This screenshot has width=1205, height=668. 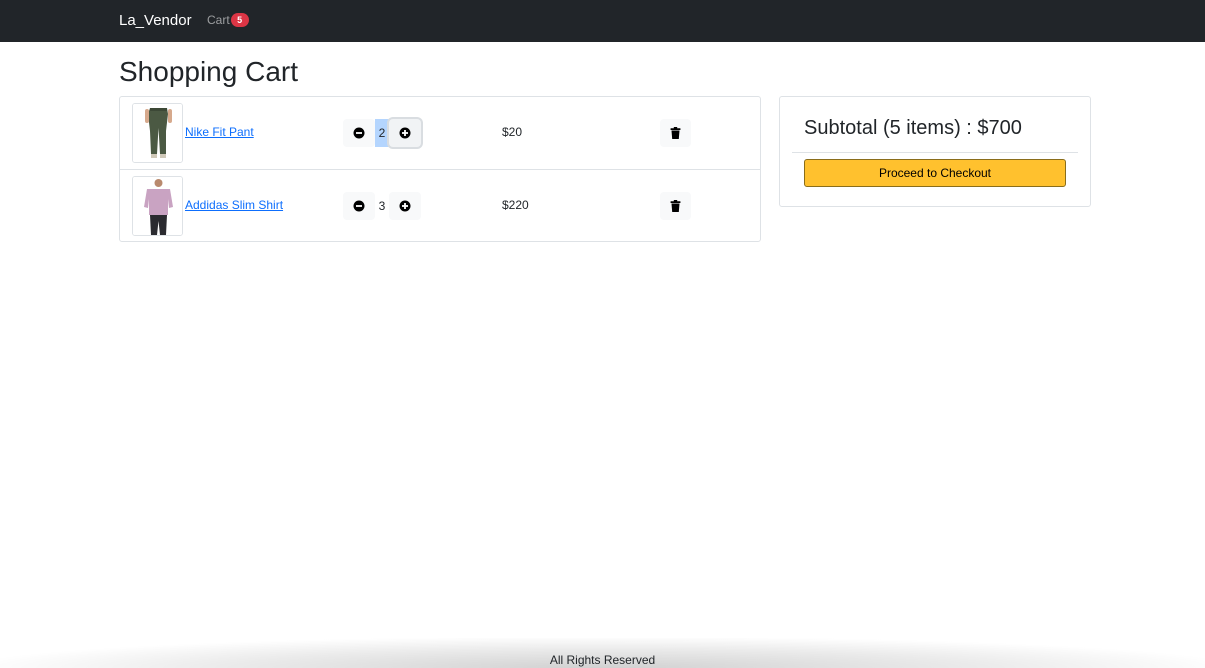 What do you see at coordinates (602, 21) in the screenshot?
I see `top-navbar: La_Vendor Cart 5` at bounding box center [602, 21].